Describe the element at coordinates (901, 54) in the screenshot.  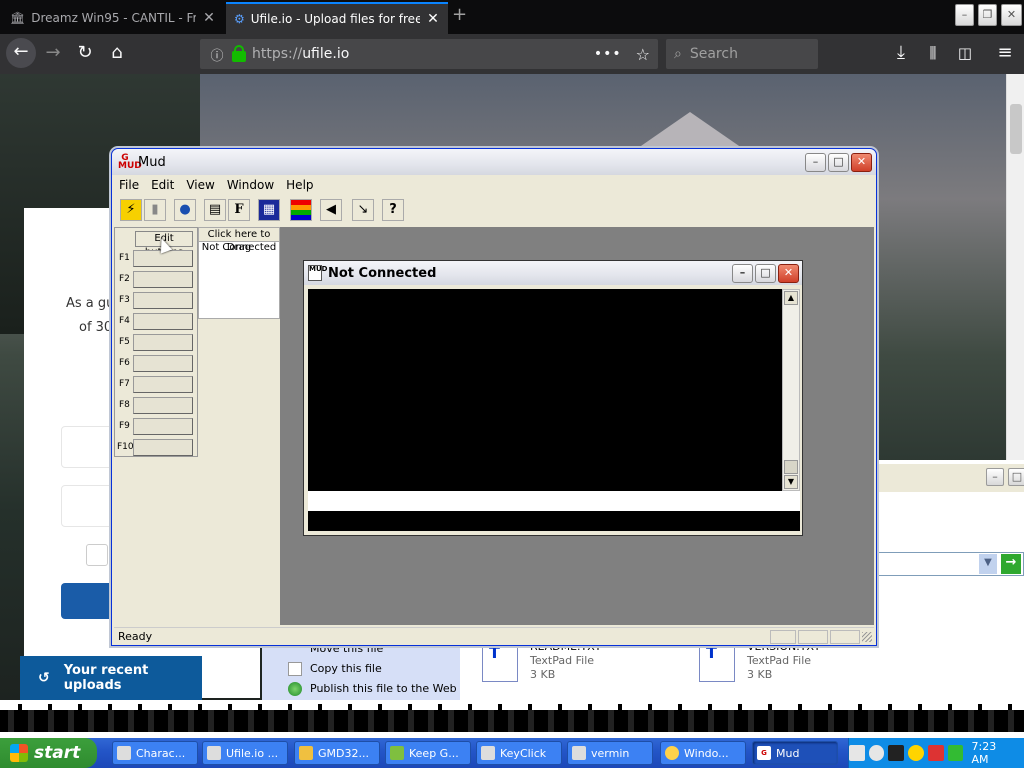
I see `downloads-icon: ⤓` at that location.